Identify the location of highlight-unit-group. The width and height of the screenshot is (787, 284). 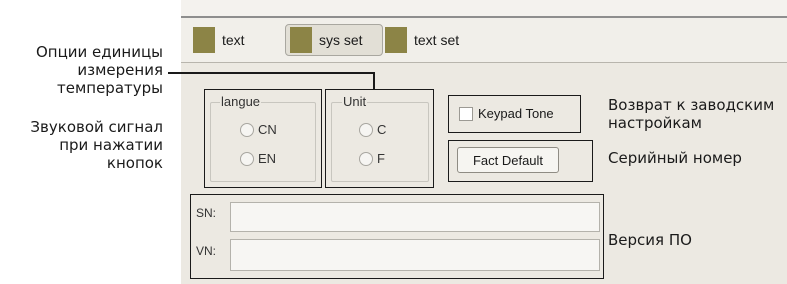
(379, 138).